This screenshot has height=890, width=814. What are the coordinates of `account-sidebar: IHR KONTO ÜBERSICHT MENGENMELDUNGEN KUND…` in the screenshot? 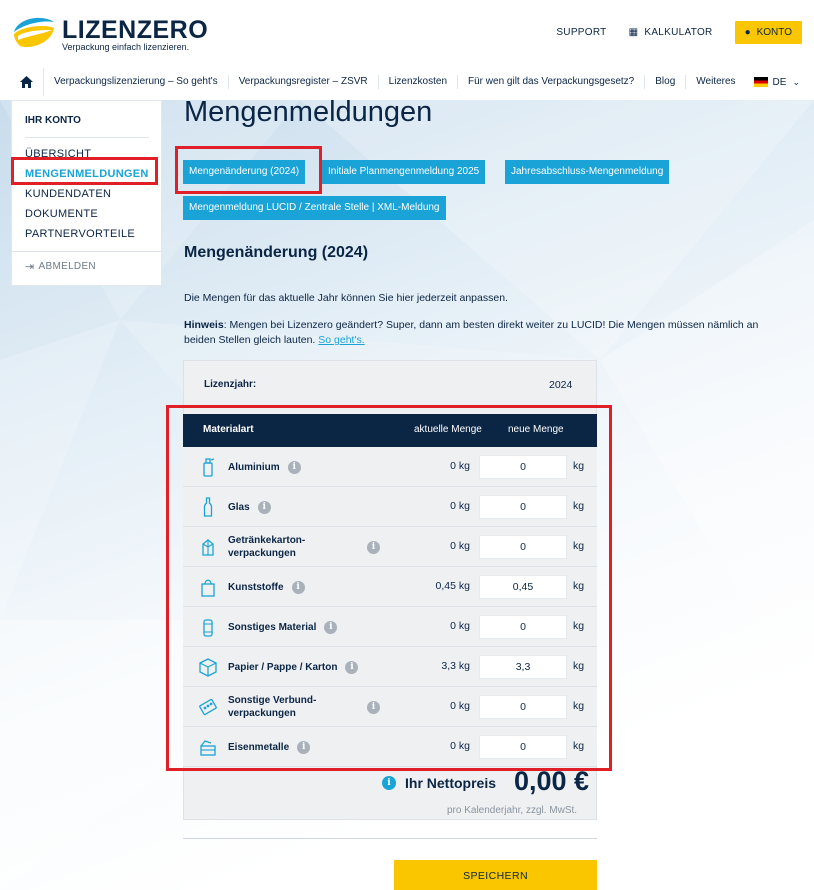 It's located at (86, 193).